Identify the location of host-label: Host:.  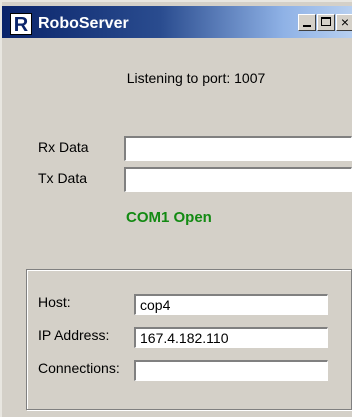
(54, 302).